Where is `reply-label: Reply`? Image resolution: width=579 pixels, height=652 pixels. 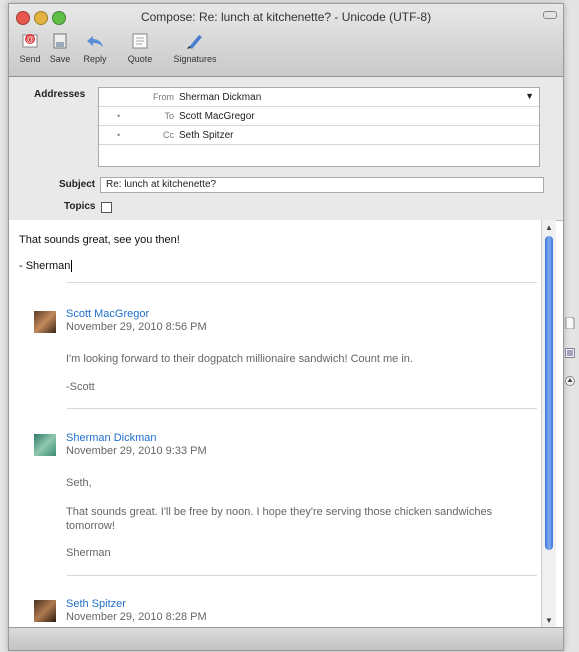
reply-label: Reply is located at coordinates (95, 59).